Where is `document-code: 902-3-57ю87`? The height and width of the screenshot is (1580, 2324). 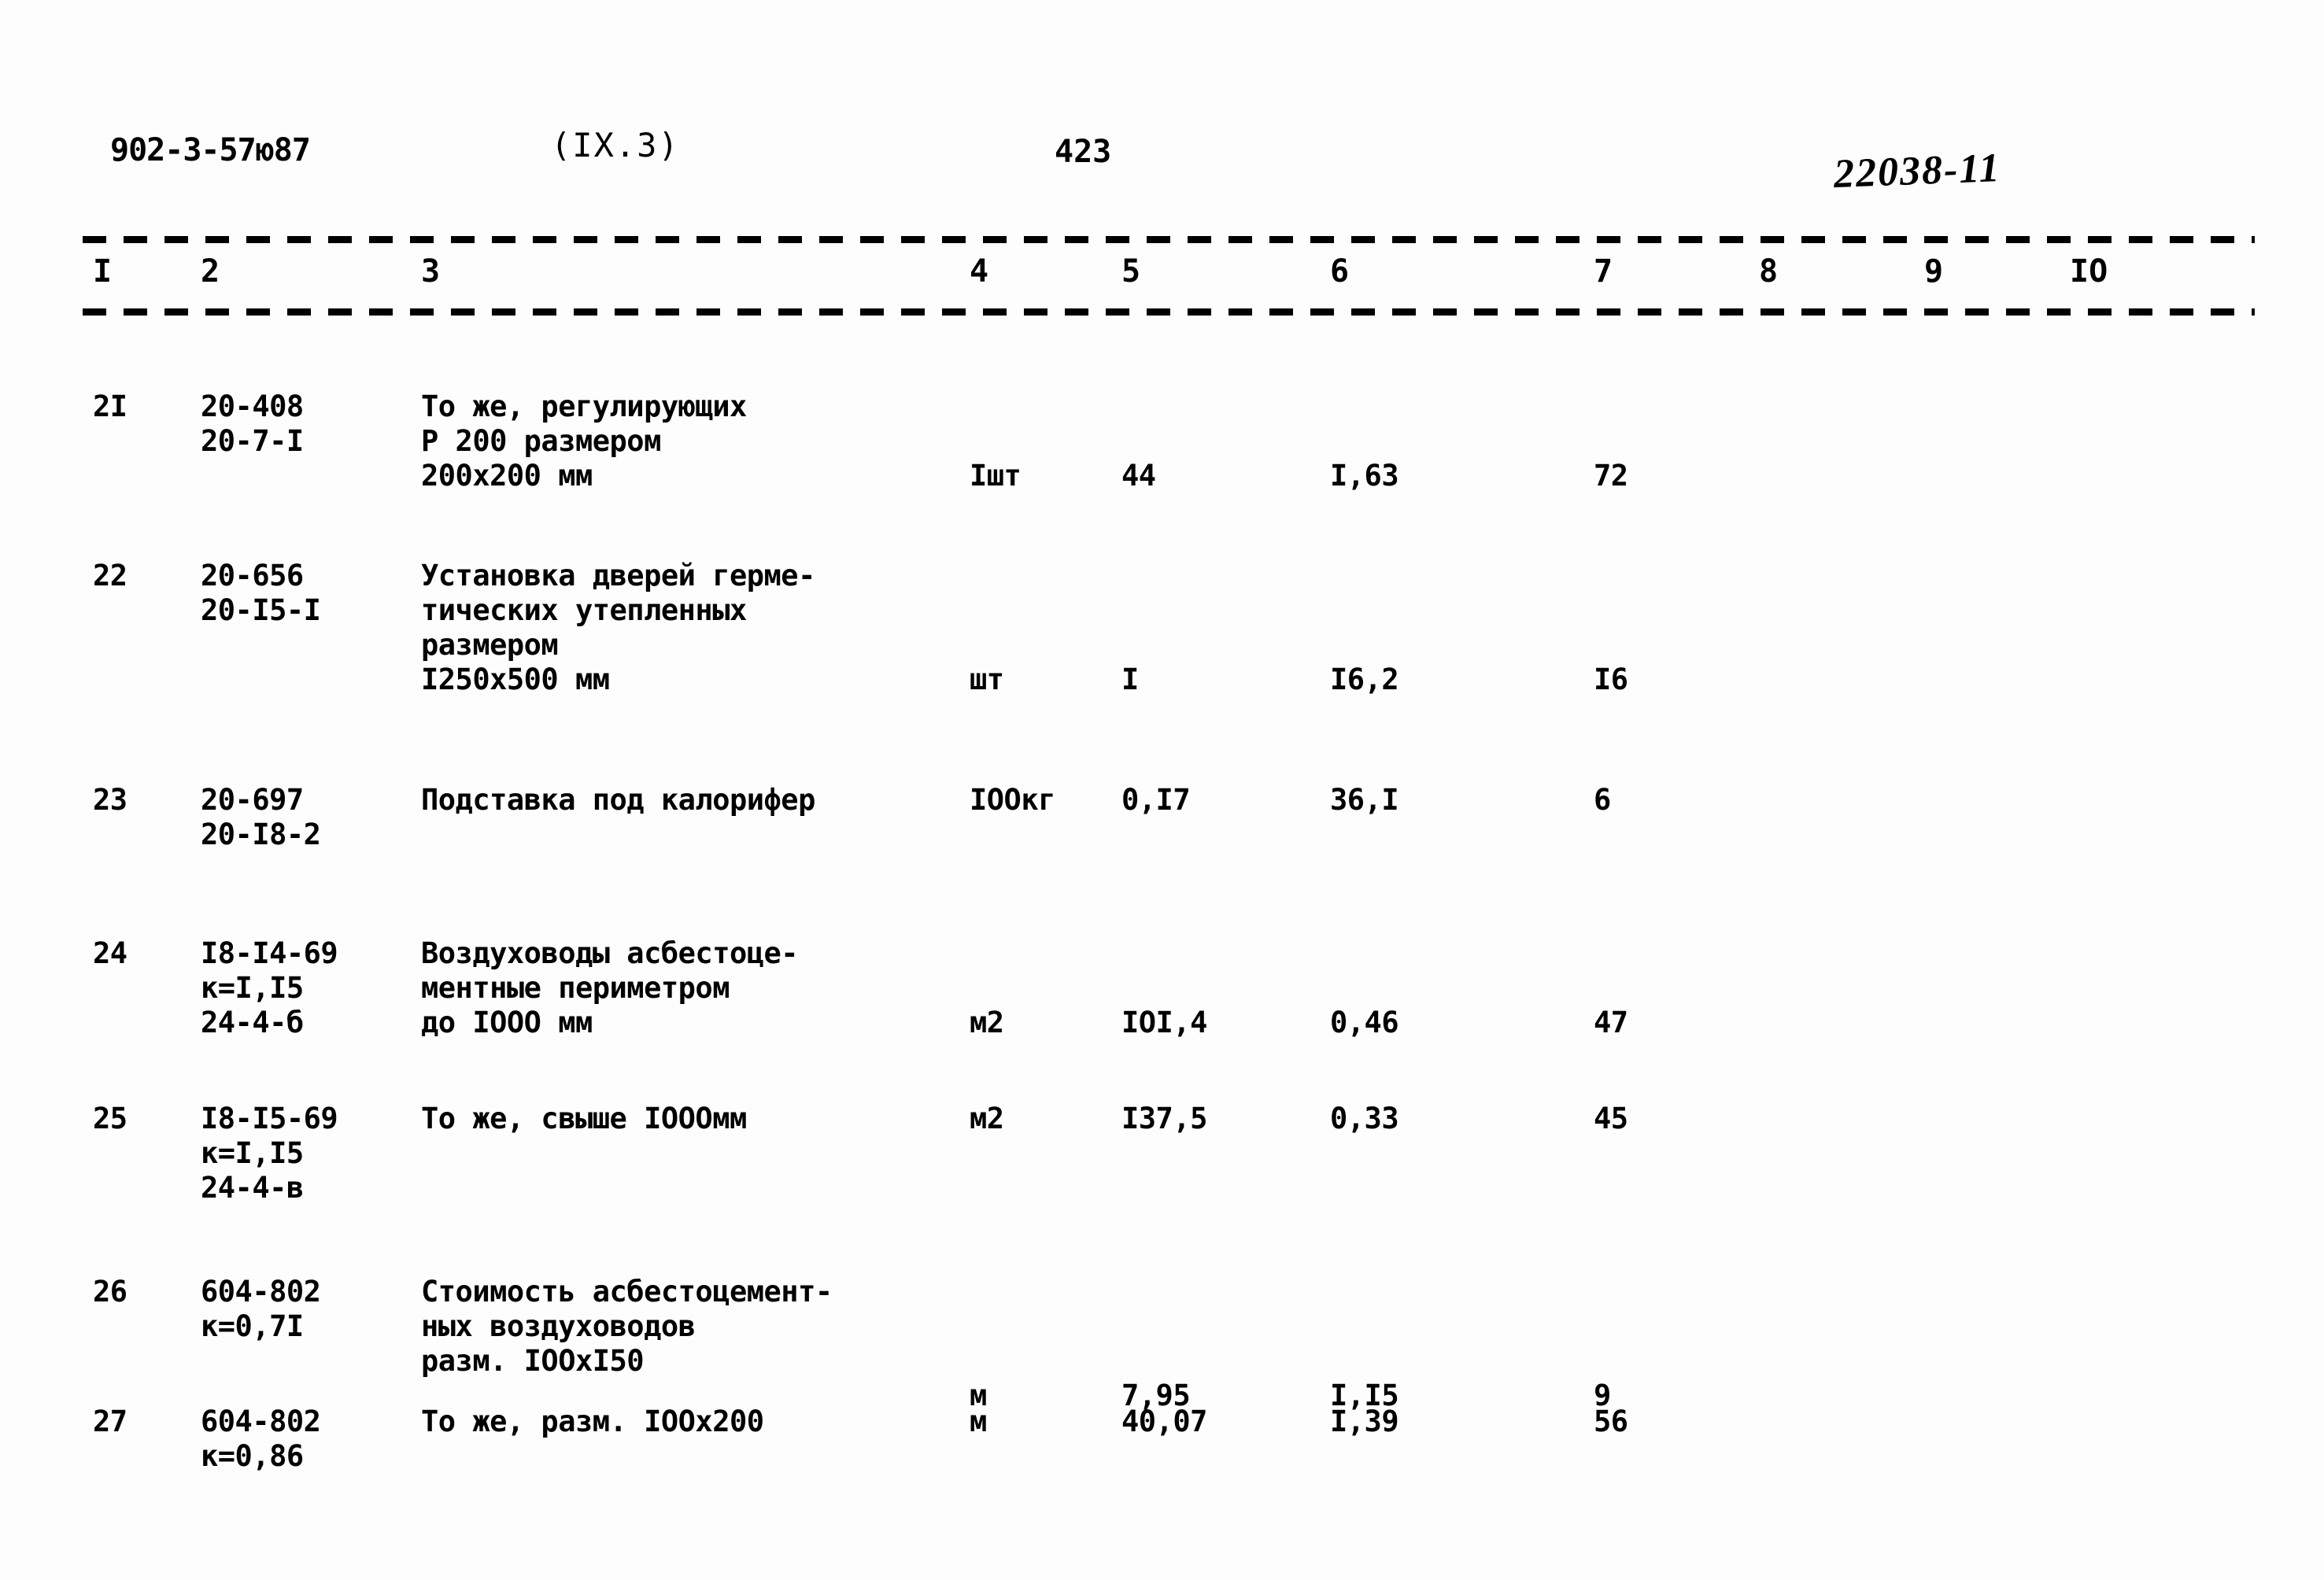 document-code: 902-3-57ю87 is located at coordinates (210, 150).